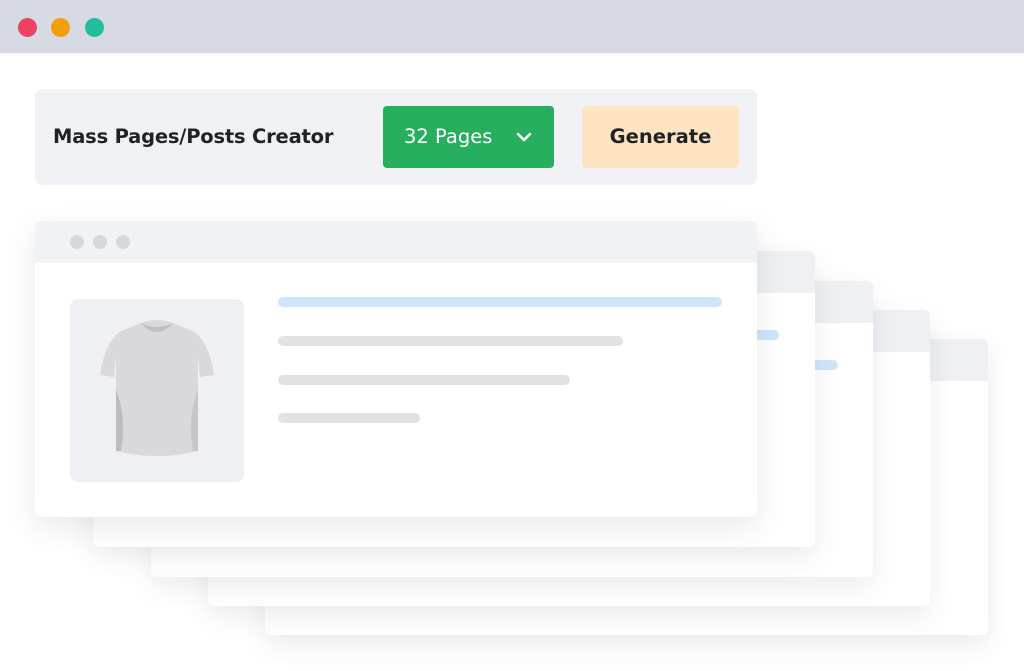 The height and width of the screenshot is (671, 1024). What do you see at coordinates (524, 137) in the screenshot?
I see `chevron-down-icon` at bounding box center [524, 137].